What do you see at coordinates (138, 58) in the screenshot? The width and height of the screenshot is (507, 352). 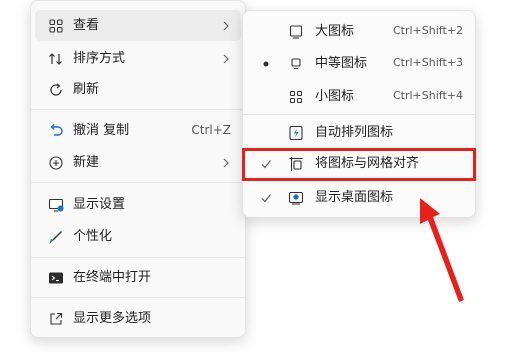 I see `menu-item-sort-by: 排序方式` at bounding box center [138, 58].